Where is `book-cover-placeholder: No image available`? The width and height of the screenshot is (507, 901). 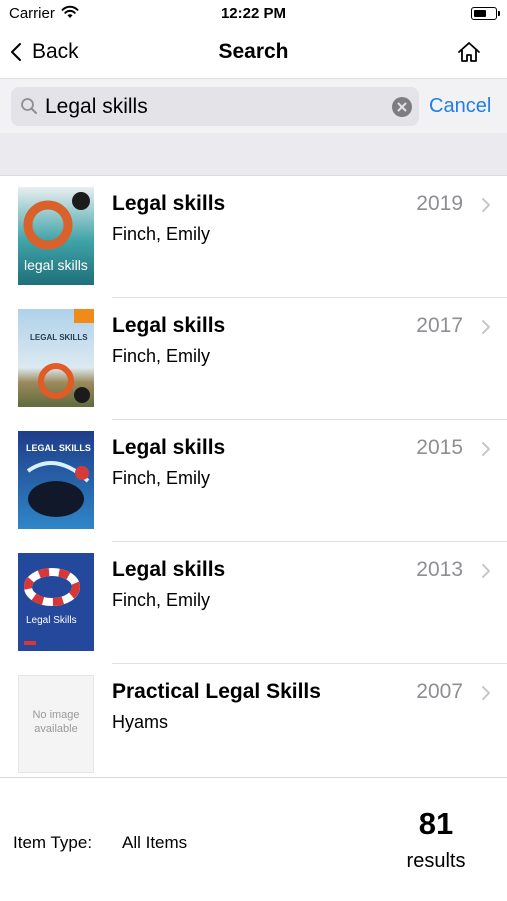
book-cover-placeholder: No image available is located at coordinates (56, 724).